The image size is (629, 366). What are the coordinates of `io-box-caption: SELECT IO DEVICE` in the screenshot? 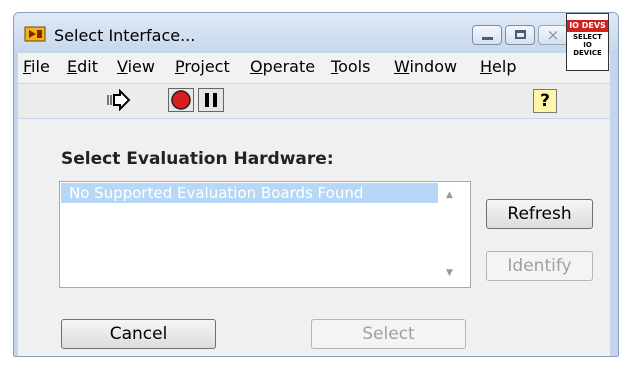 It's located at (587, 45).